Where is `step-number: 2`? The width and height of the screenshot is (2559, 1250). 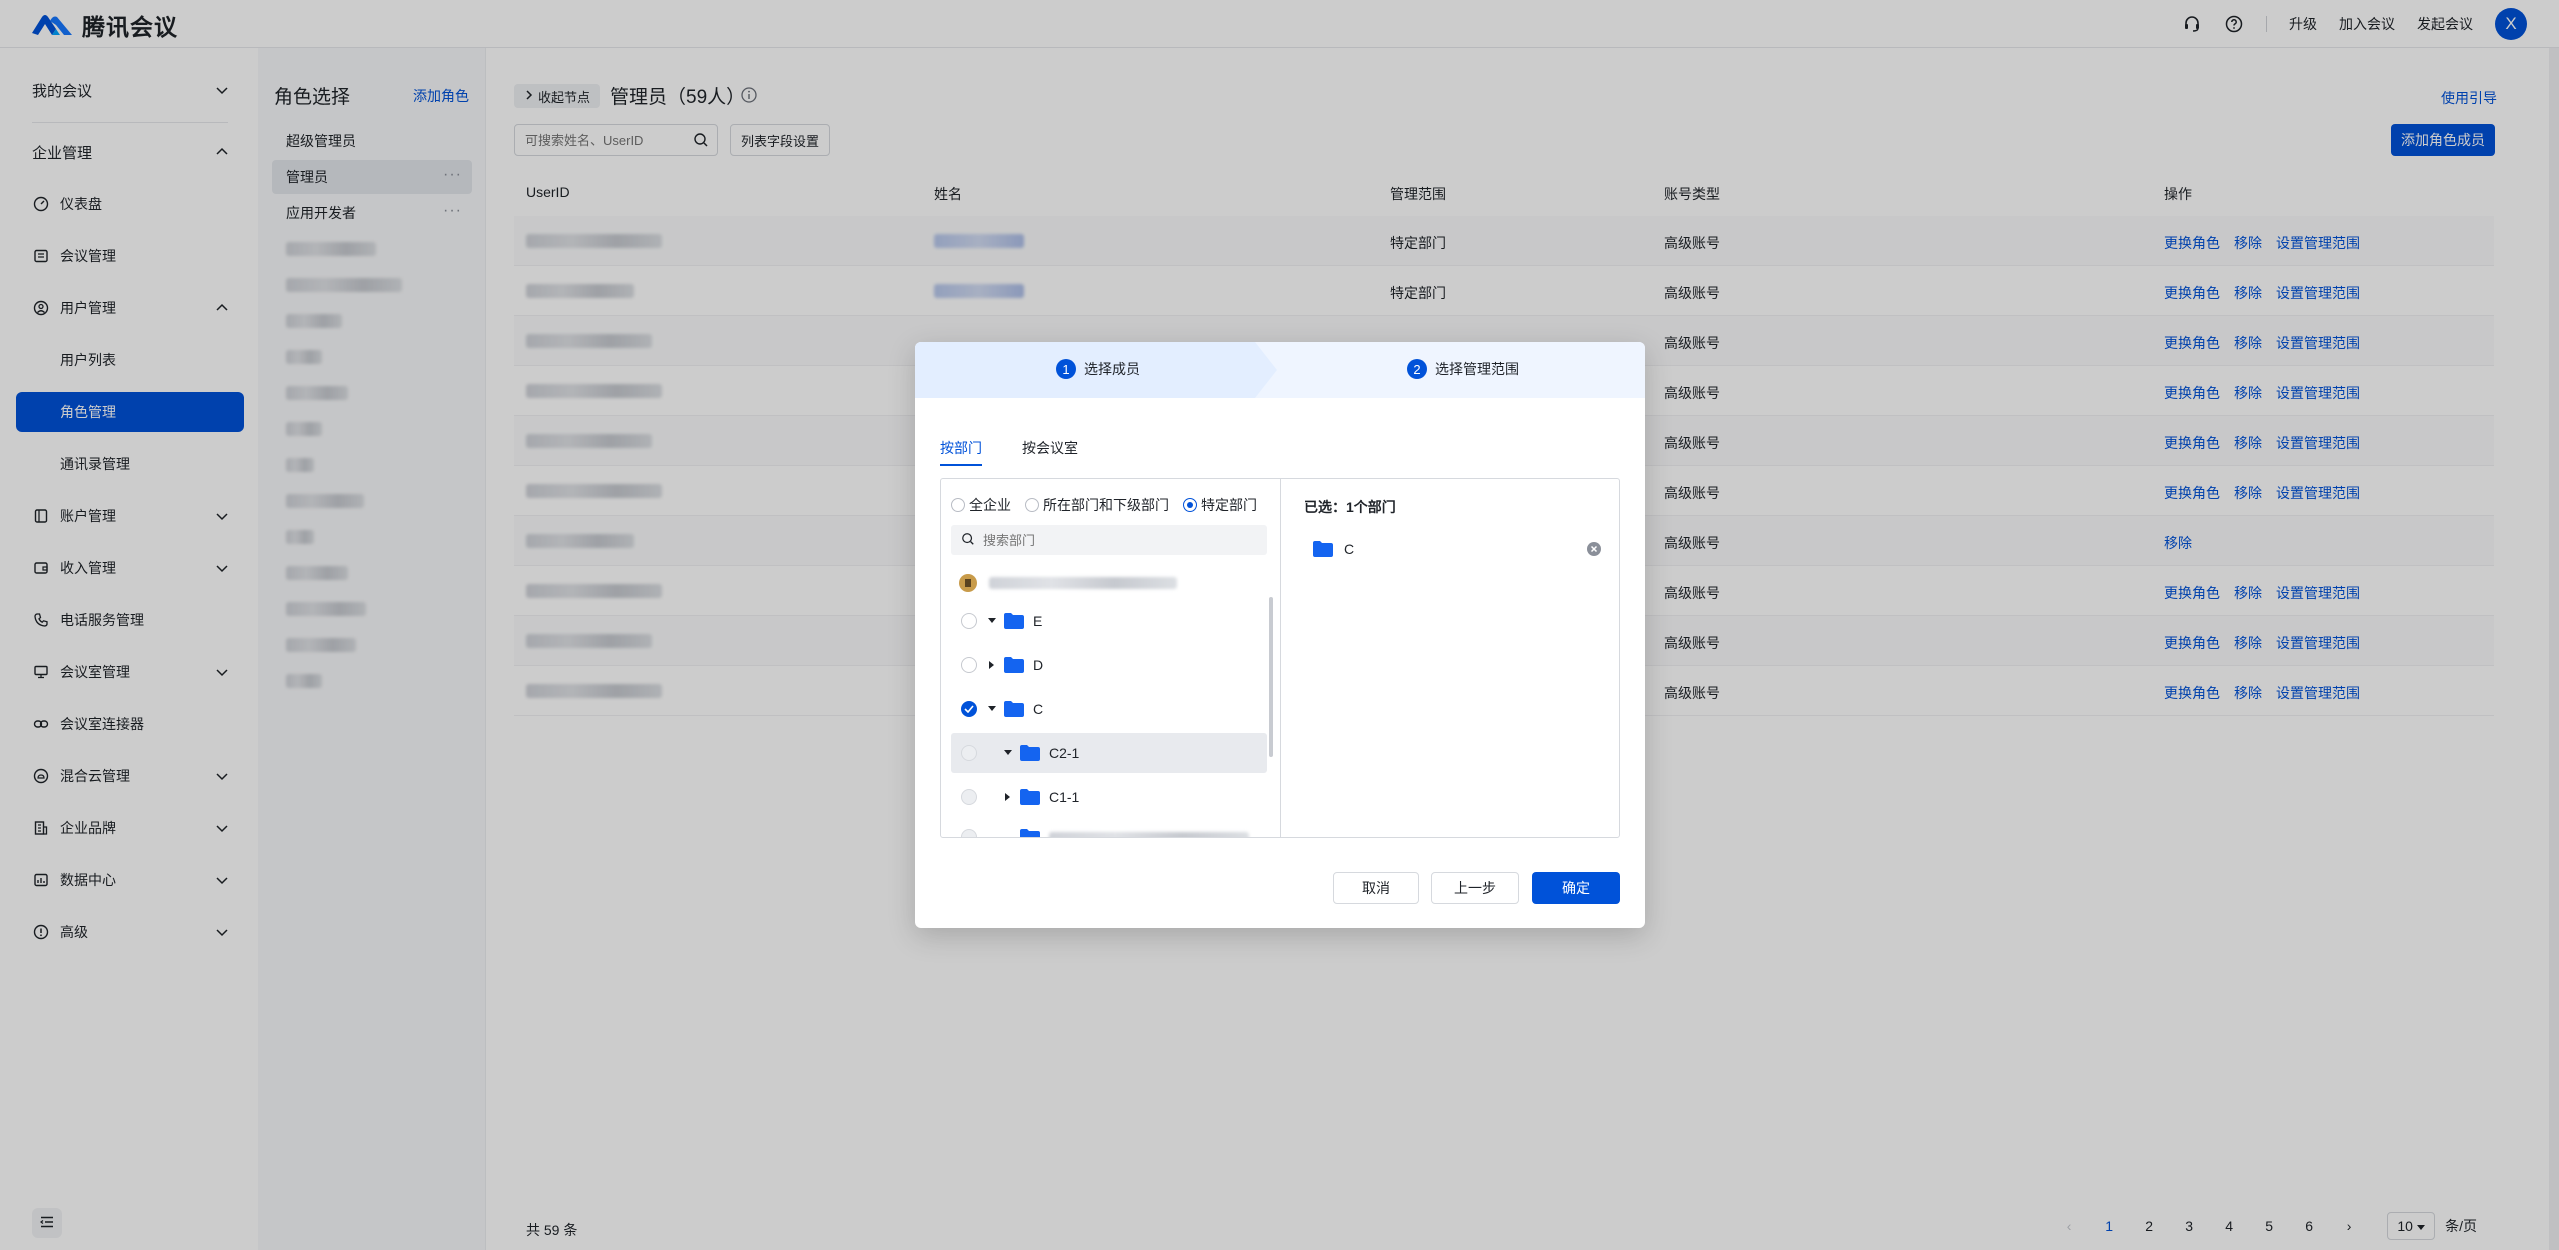 step-number: 2 is located at coordinates (1417, 369).